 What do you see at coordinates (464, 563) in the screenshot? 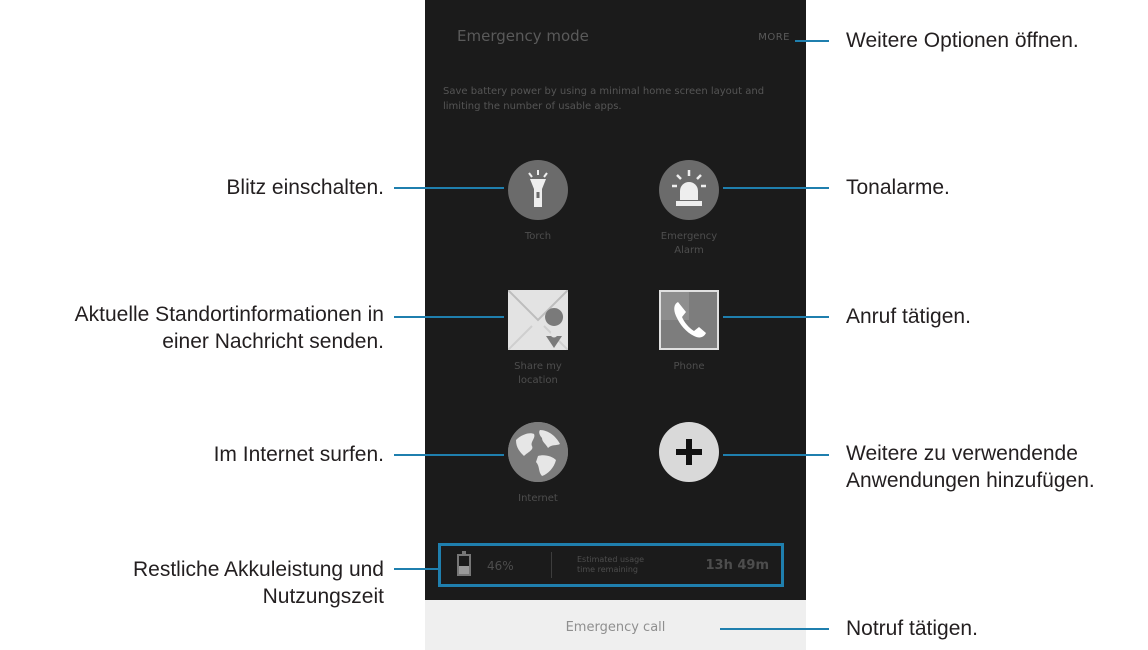
I see `battery-icon` at bounding box center [464, 563].